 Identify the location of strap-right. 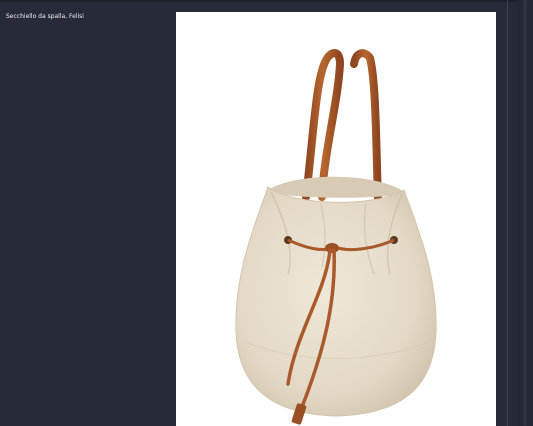
(366, 126).